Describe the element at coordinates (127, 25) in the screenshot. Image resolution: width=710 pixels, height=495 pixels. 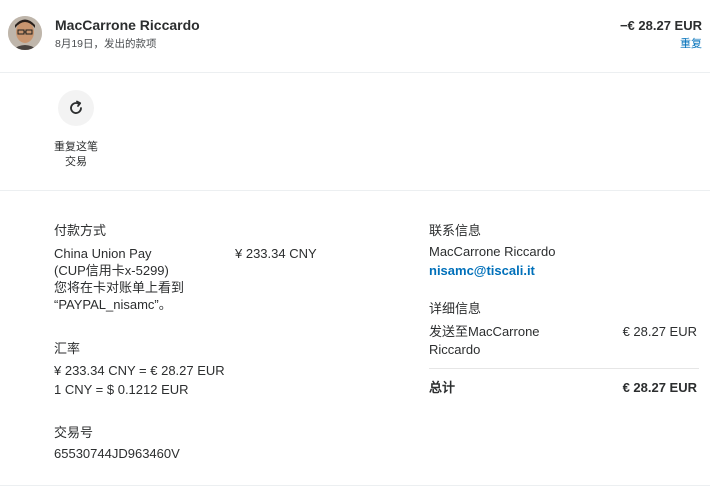
I see `payee-name: MacCarrone Riccardo` at that location.